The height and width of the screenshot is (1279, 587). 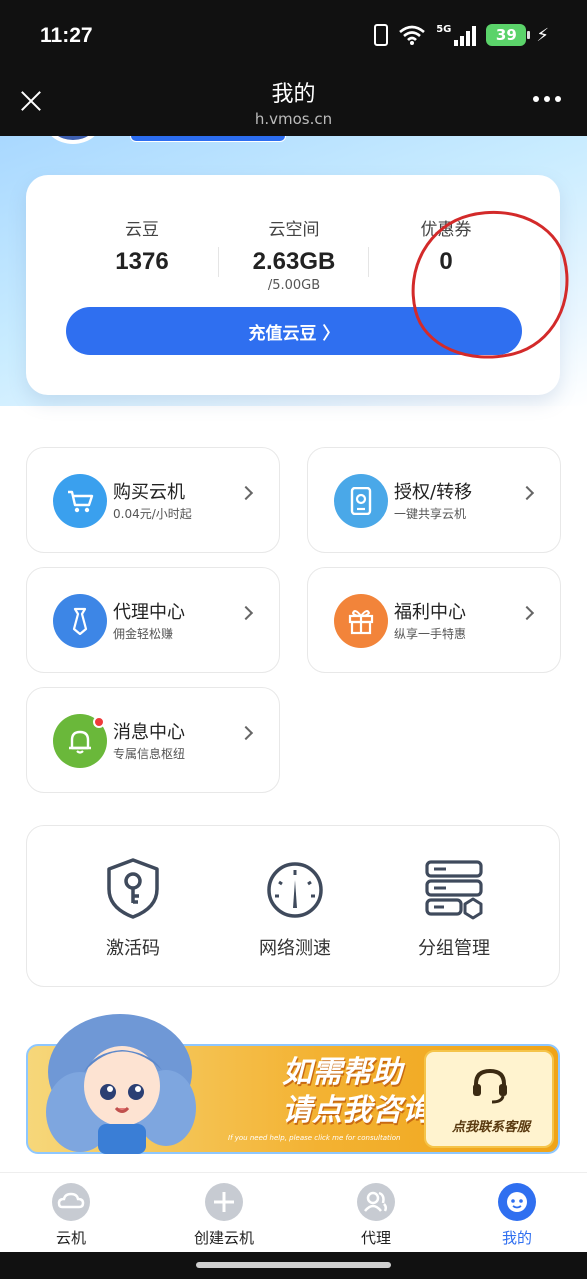 I want to click on nav-agent: 代理, so click(x=376, y=1215).